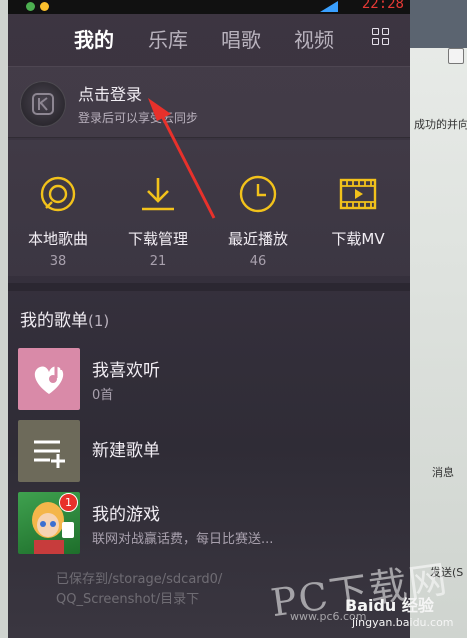 The image size is (467, 638). What do you see at coordinates (103, 395) in the screenshot?
I see `playlist-subtitle: 0首` at bounding box center [103, 395].